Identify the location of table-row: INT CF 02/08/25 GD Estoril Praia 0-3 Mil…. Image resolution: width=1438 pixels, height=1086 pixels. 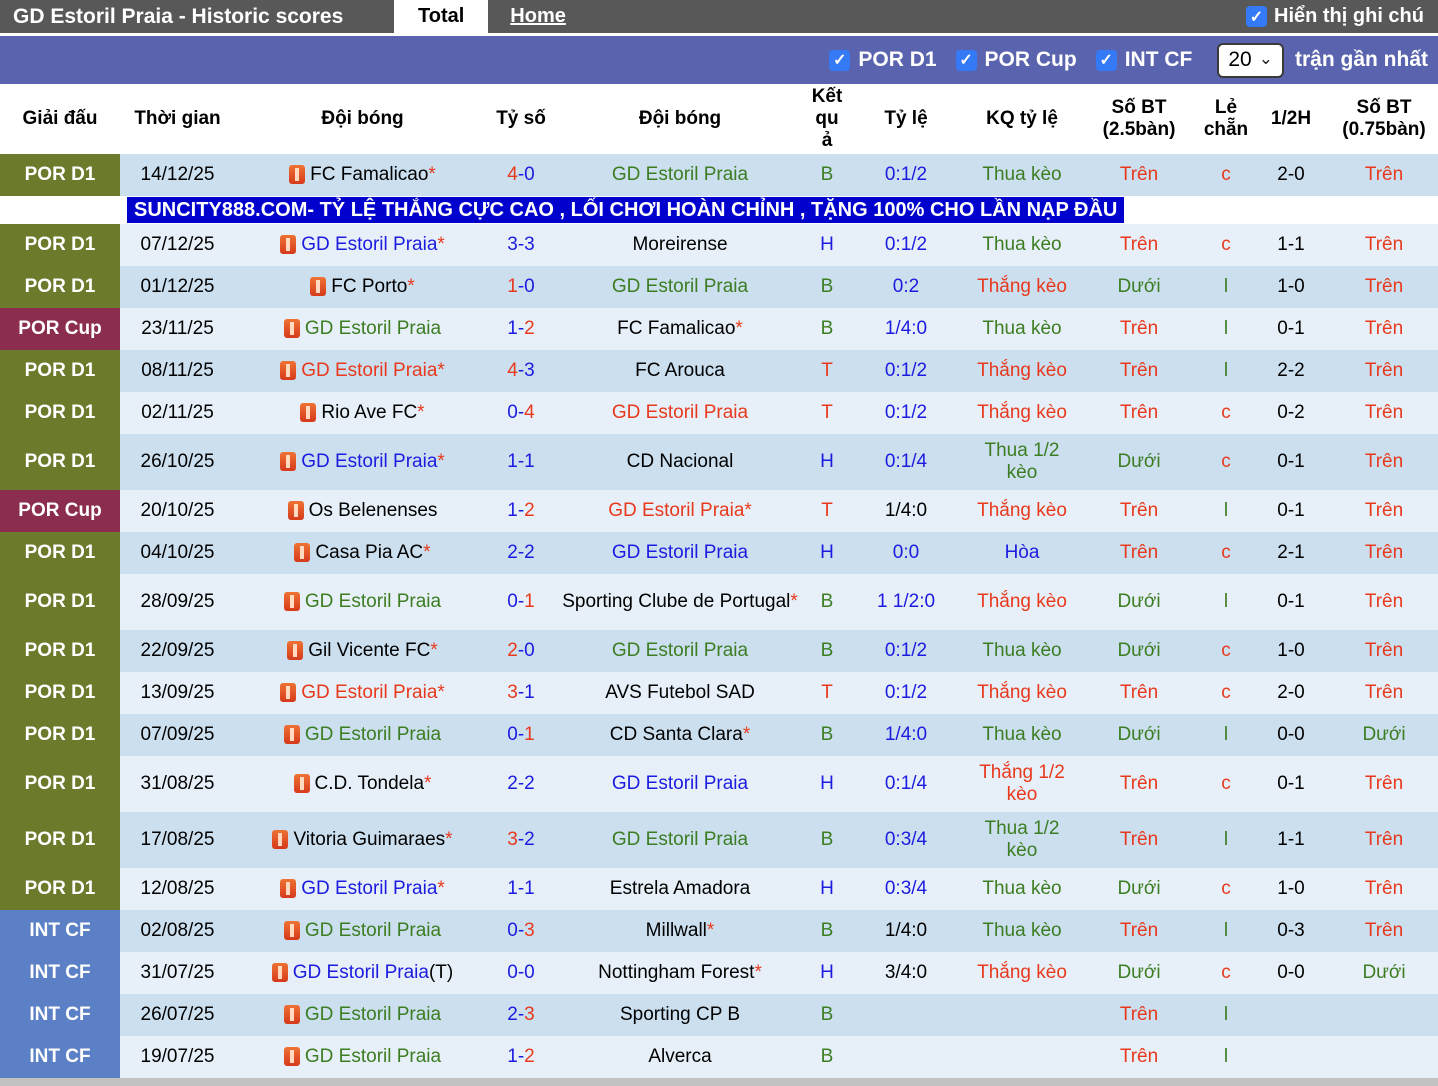
(719, 930).